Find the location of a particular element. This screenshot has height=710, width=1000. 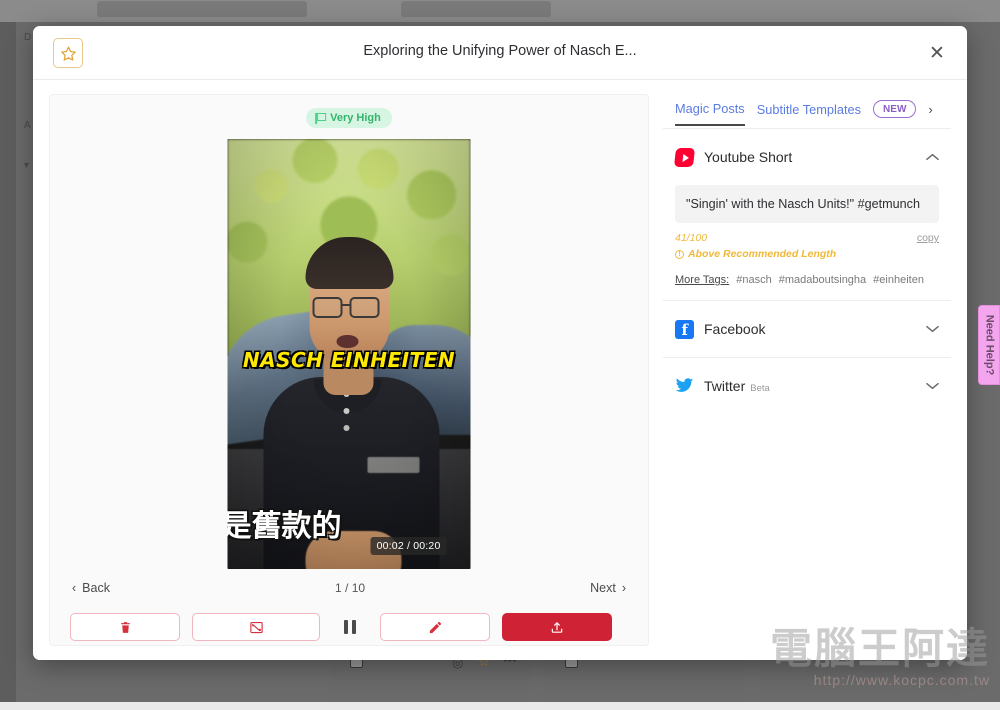

need-help-tab: Need Help? is located at coordinates (989, 345).